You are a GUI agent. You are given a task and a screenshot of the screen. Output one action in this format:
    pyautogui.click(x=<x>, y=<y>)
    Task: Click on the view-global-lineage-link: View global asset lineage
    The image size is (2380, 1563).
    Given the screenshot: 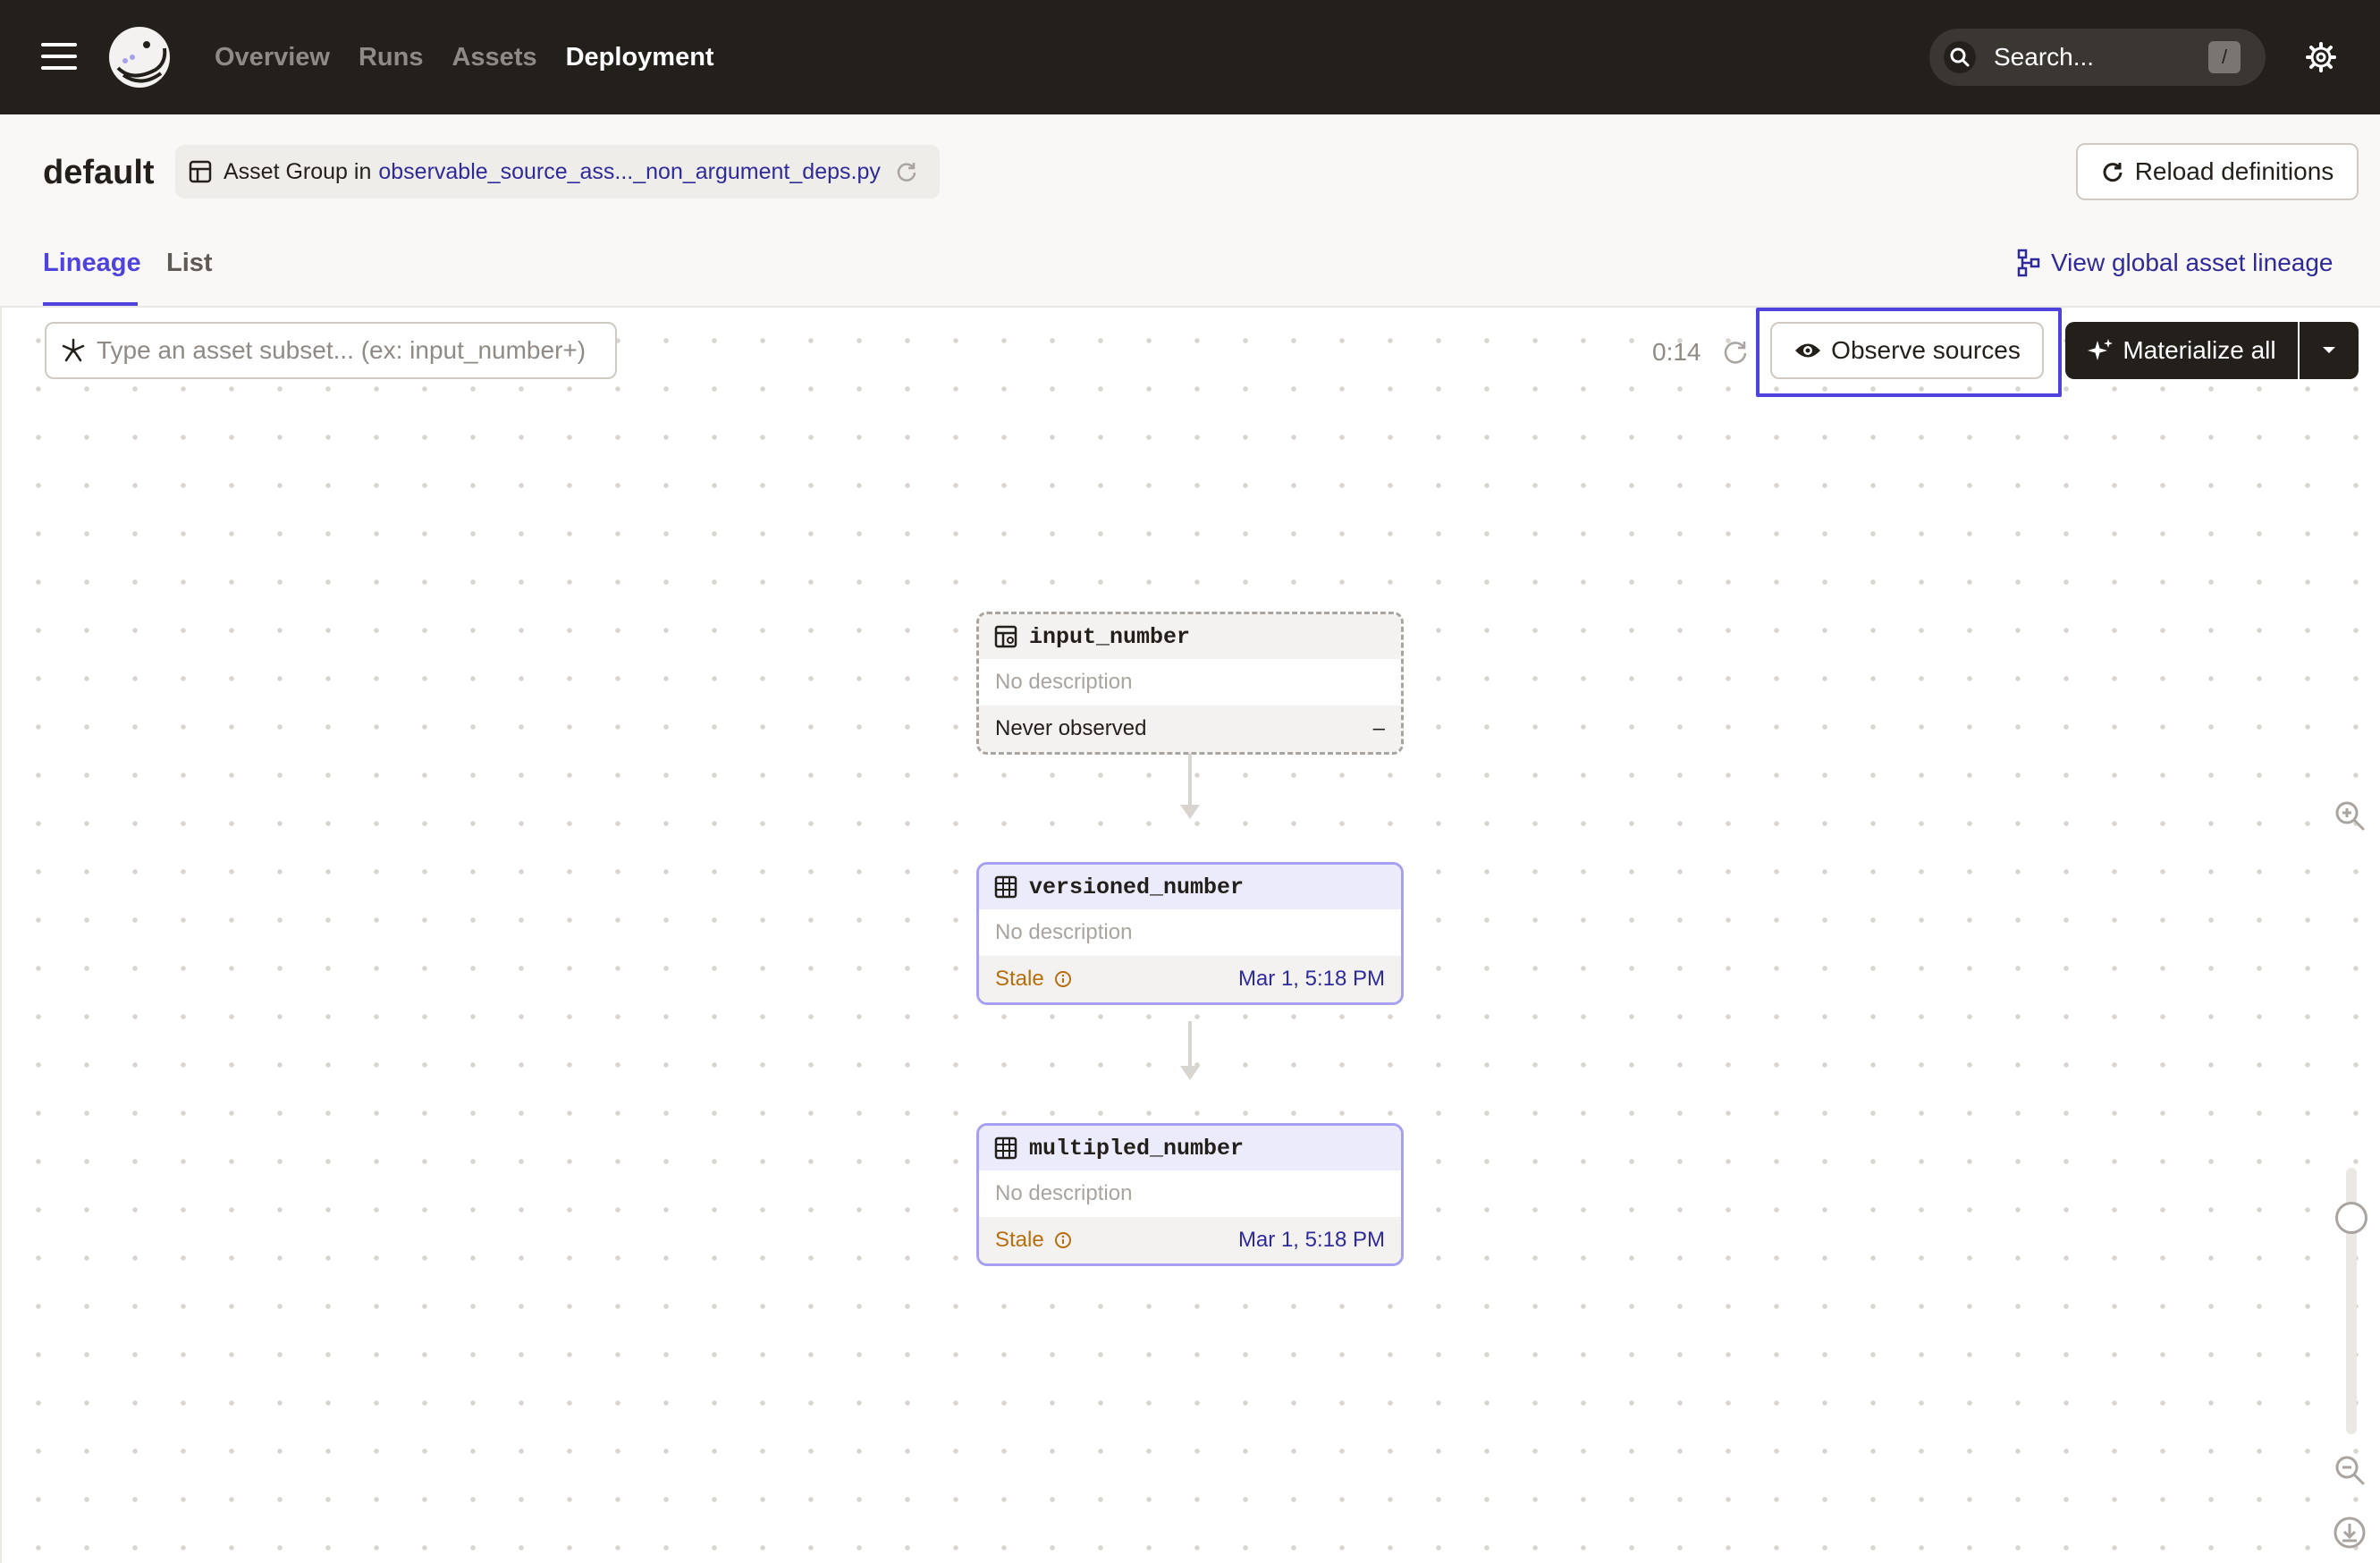 What is the action you would take?
    pyautogui.click(x=2175, y=263)
    